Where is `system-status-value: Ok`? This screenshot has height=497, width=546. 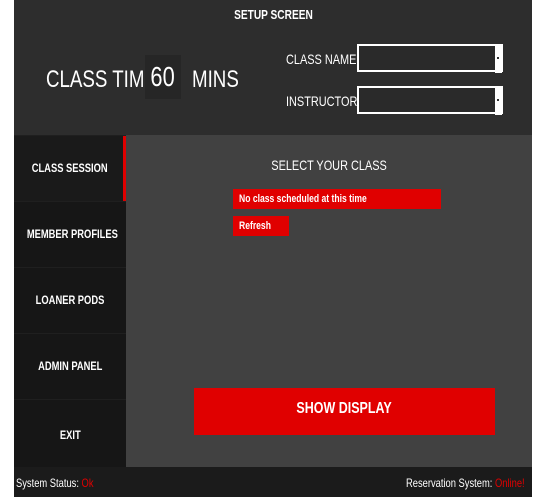
system-status-value: Ok is located at coordinates (87, 483).